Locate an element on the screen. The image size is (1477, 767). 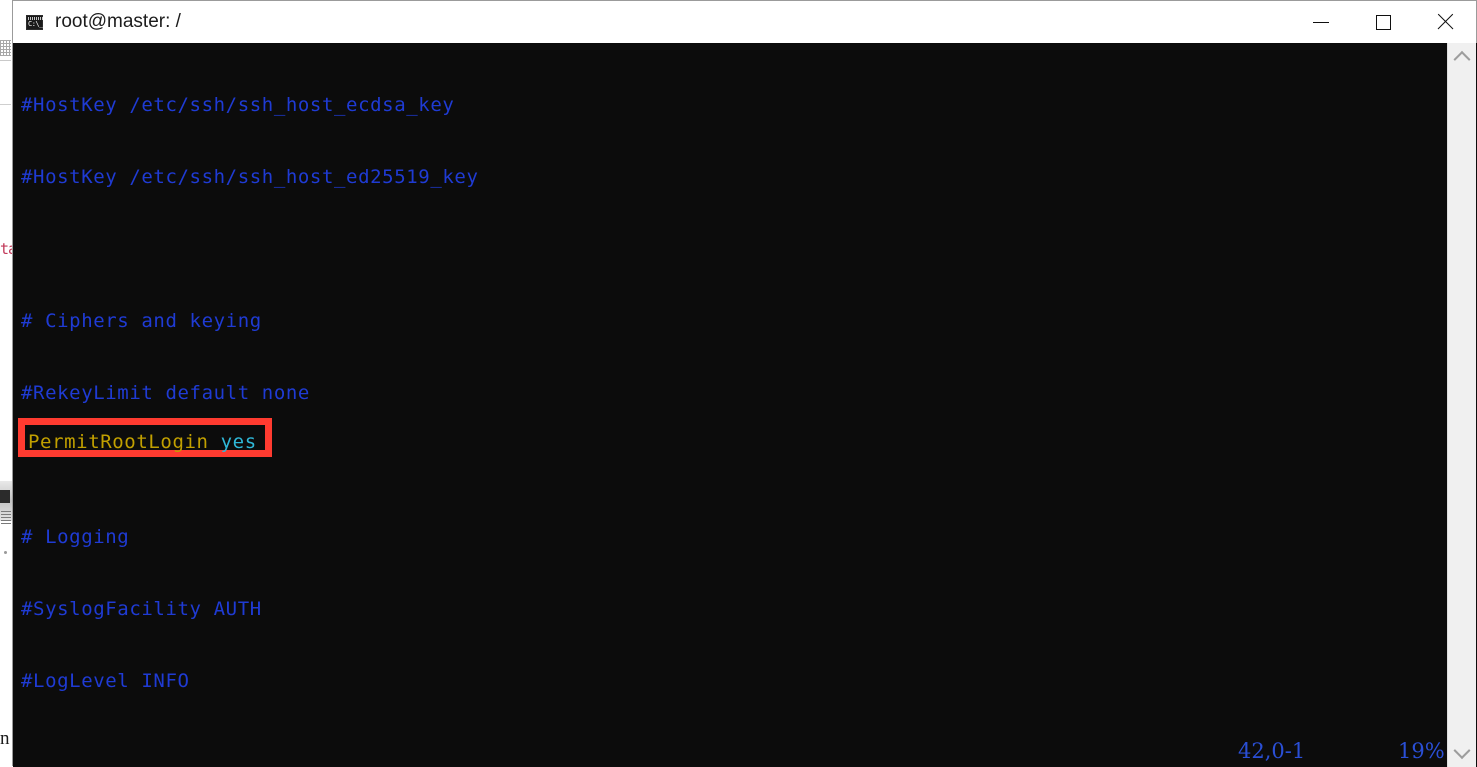
terminal-line: # Logging is located at coordinates (75, 537).